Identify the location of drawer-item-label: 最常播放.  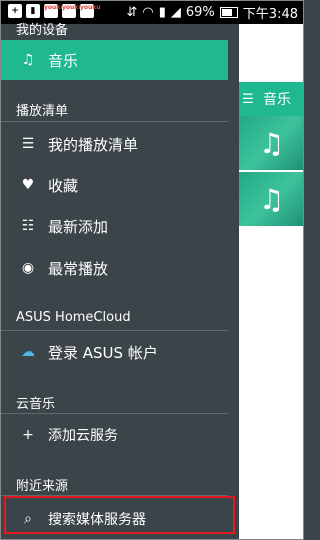
(78, 268).